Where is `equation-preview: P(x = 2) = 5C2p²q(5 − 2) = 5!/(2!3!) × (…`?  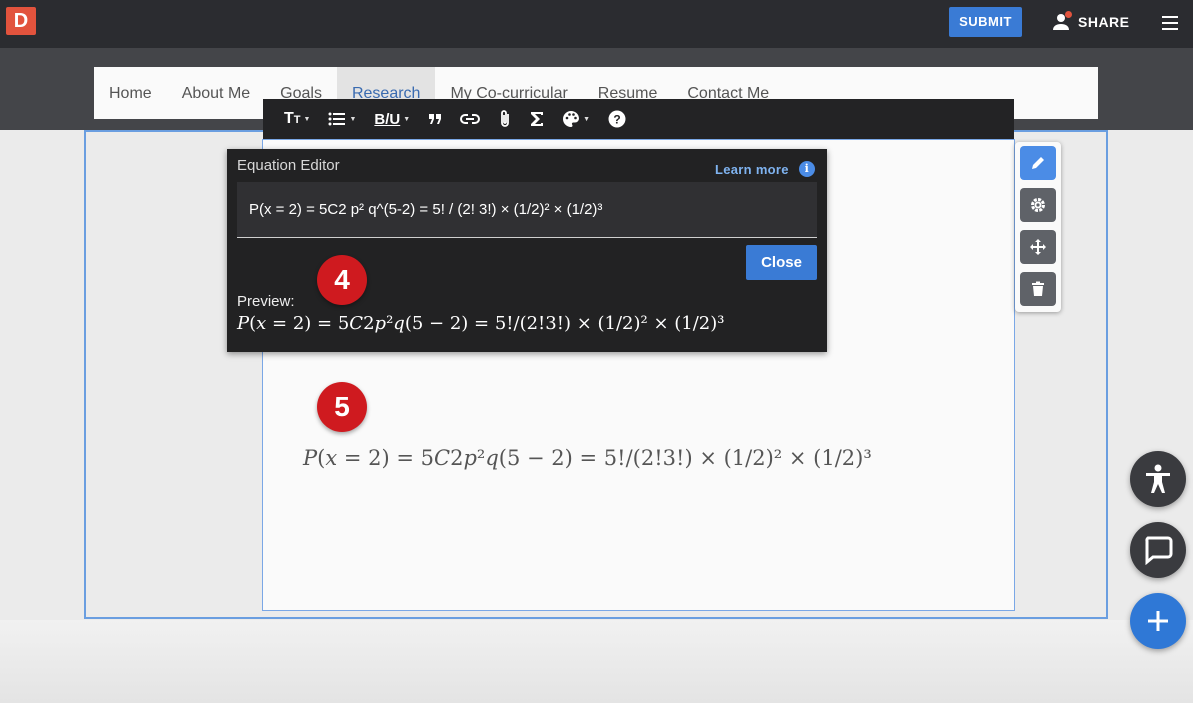 equation-preview: P(x = 2) = 5C2p²q(5 − 2) = 5!/(2!3!) × (… is located at coordinates (481, 323).